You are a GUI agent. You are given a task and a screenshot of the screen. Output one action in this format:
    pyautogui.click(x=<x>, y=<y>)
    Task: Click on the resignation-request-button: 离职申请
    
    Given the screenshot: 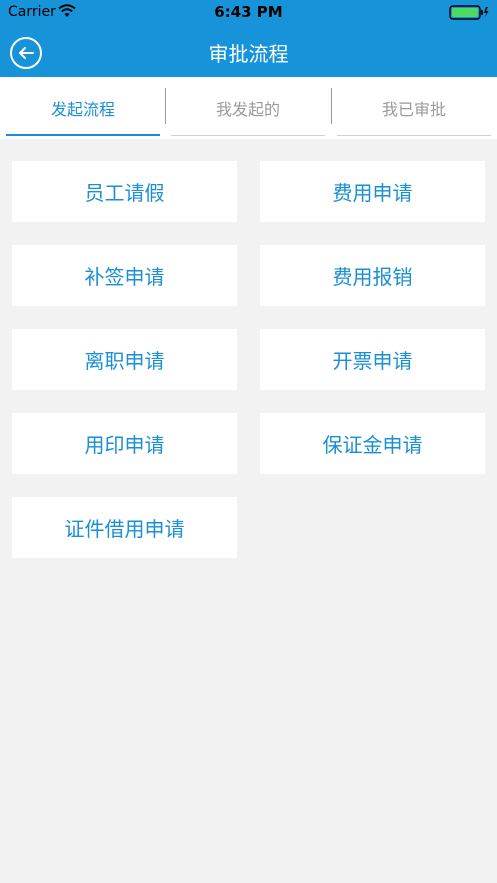 What is the action you would take?
    pyautogui.click(x=124, y=359)
    